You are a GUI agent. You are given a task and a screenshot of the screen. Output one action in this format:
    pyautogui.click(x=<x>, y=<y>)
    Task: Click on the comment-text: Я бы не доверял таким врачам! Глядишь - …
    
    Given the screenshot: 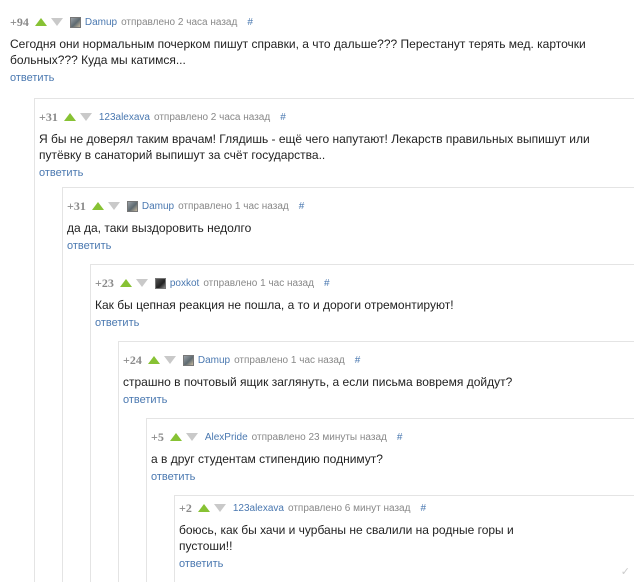 What is the action you would take?
    pyautogui.click(x=314, y=147)
    